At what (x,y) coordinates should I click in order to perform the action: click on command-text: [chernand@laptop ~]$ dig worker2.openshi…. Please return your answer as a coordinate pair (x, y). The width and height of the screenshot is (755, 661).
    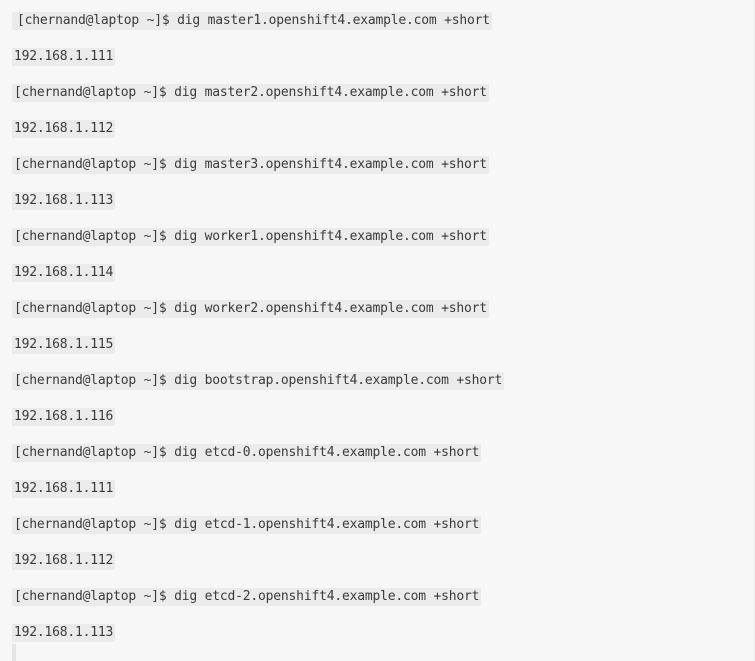
    Looking at the image, I should click on (250, 309).